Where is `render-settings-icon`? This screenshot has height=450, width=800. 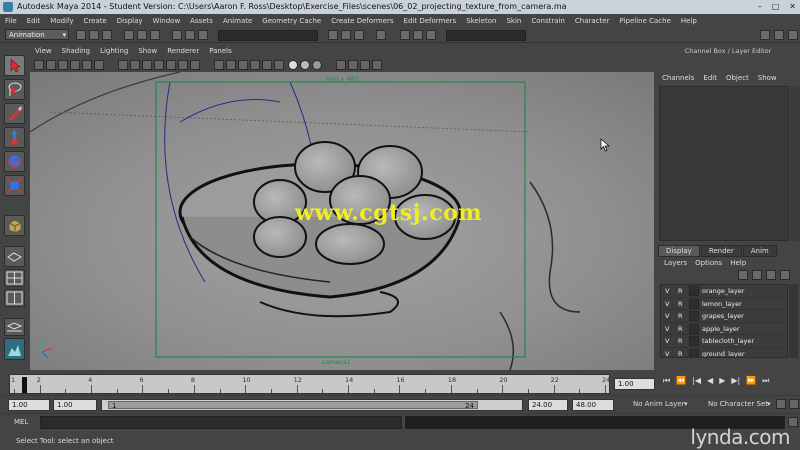 render-settings-icon is located at coordinates (359, 35).